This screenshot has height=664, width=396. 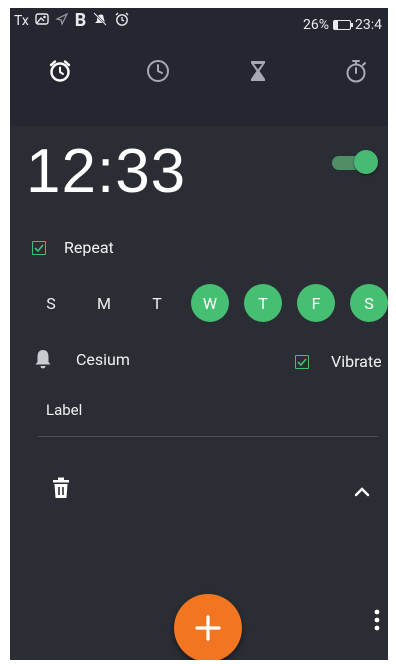 I want to click on tab-timer, so click(x=258, y=74).